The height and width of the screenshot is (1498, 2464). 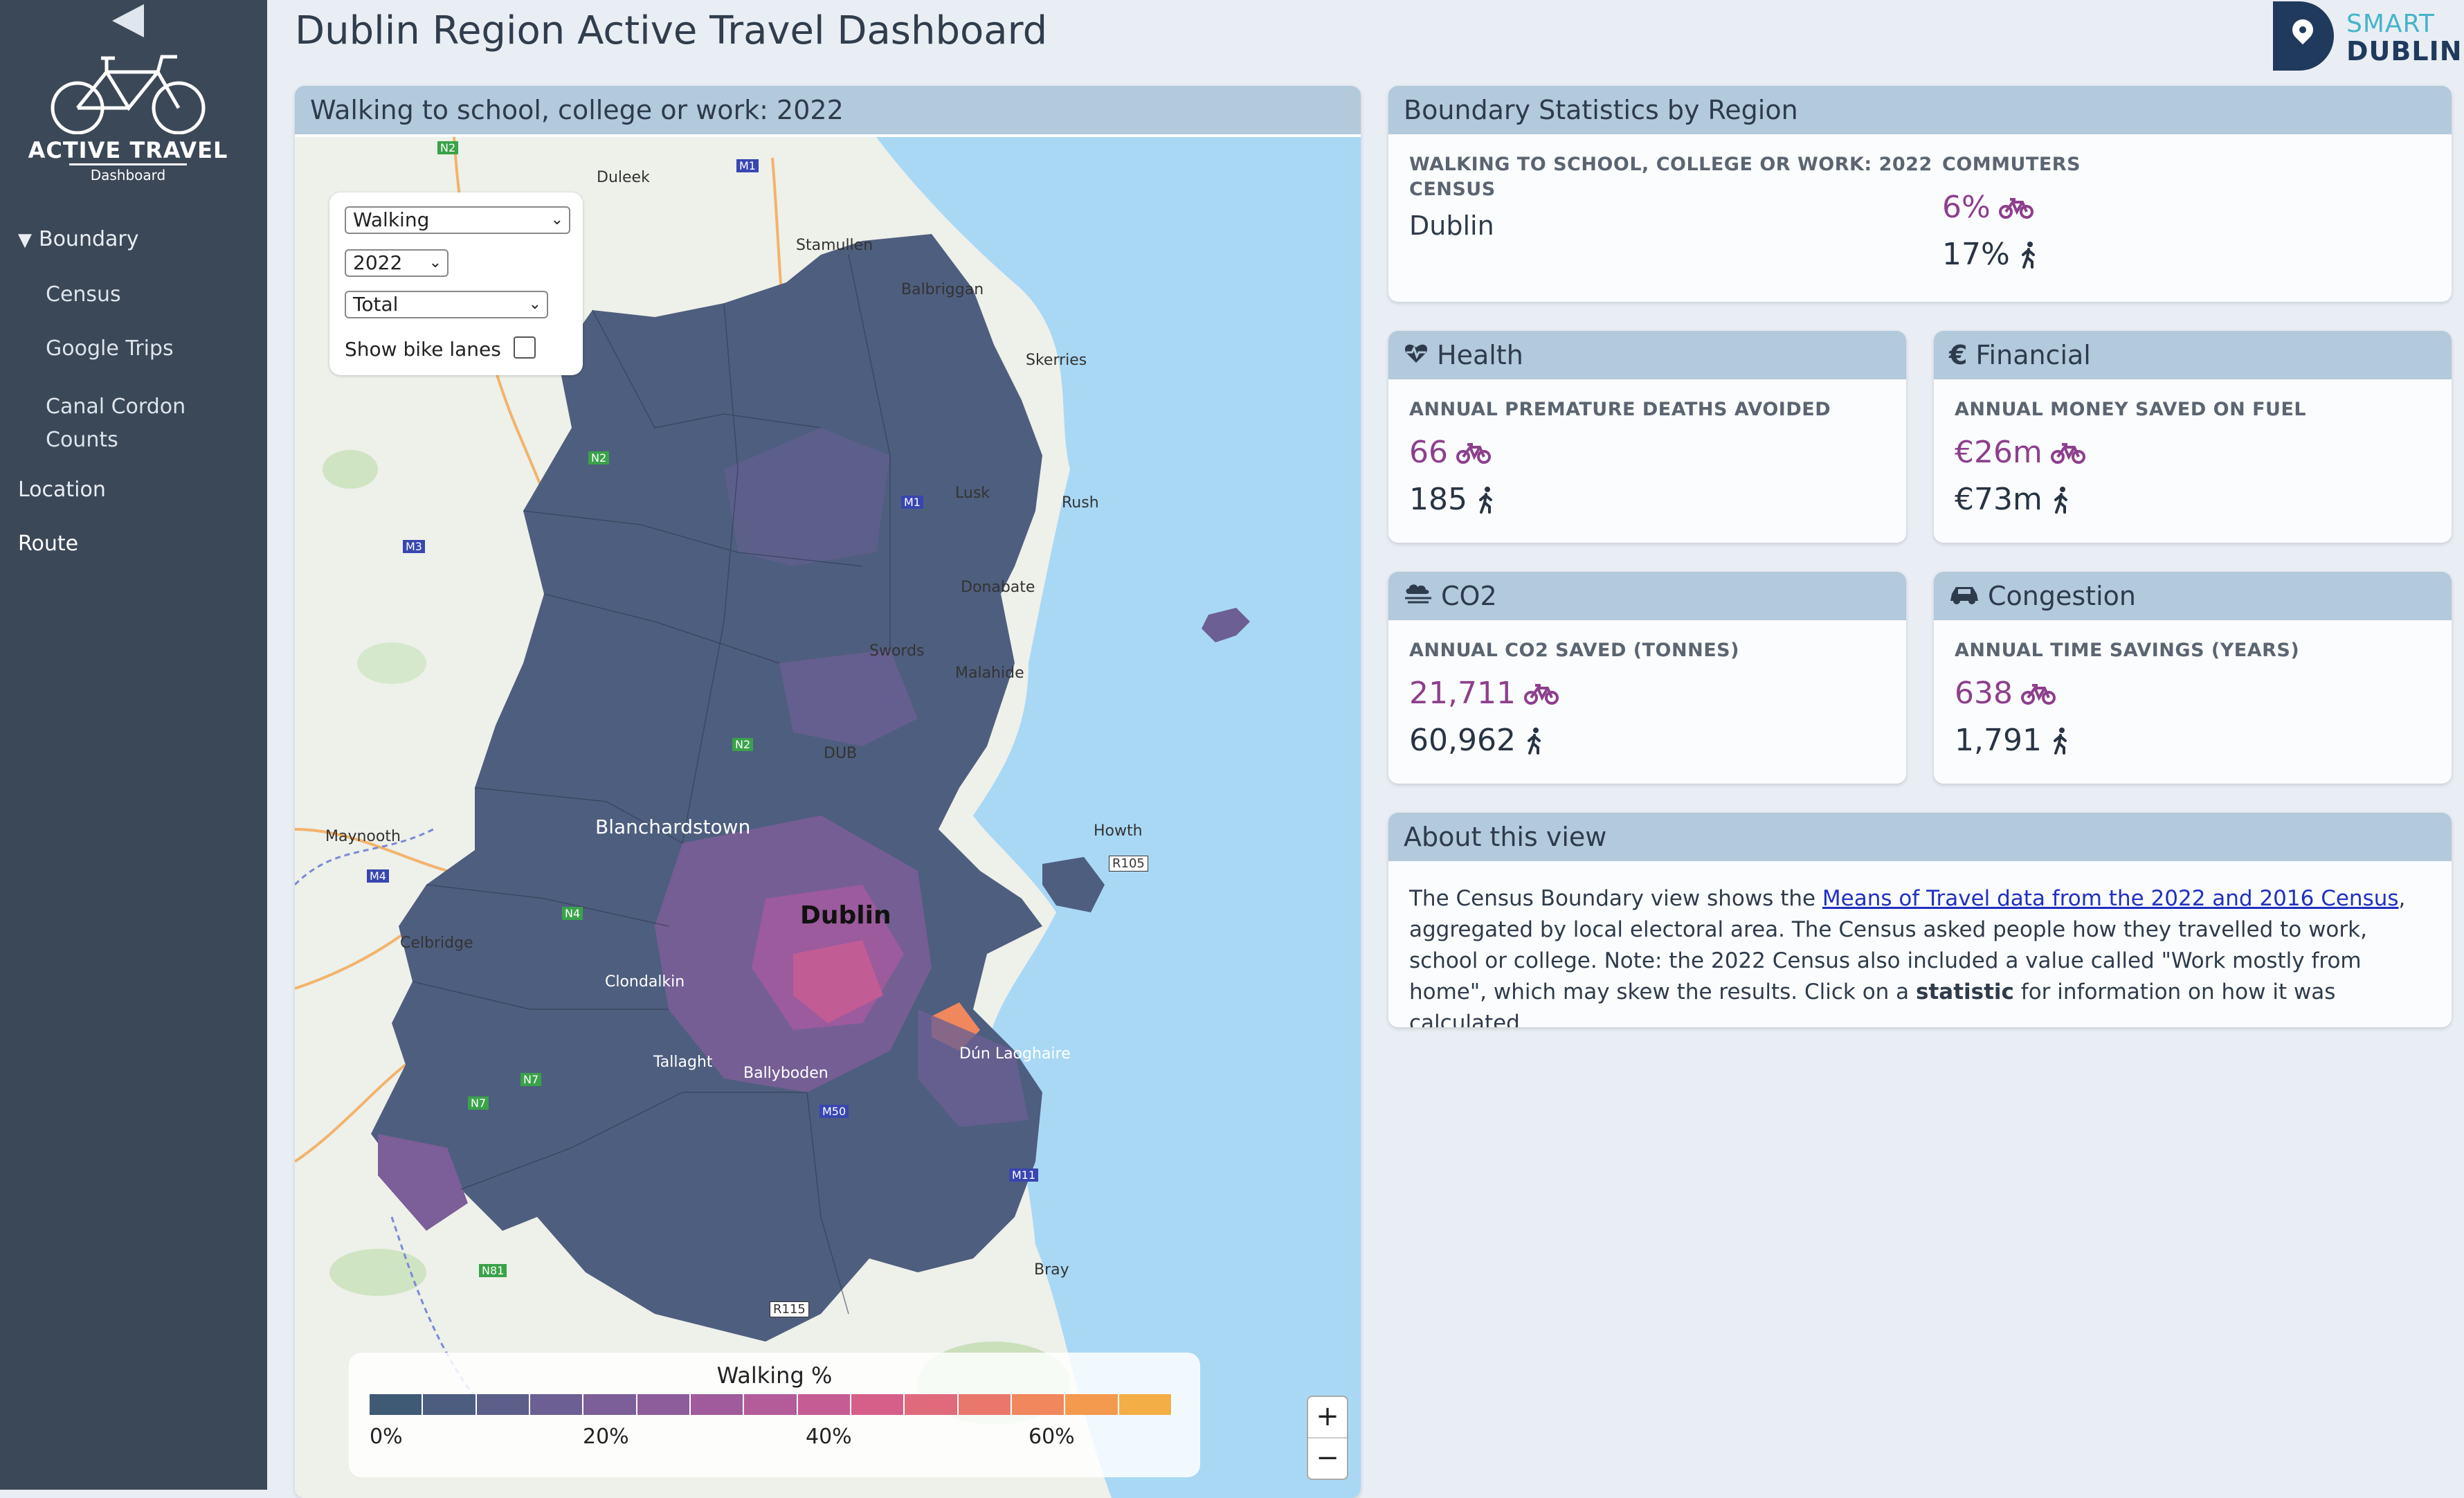 What do you see at coordinates (423, 349) in the screenshot?
I see `bike-lanes-label: Show bike lanes` at bounding box center [423, 349].